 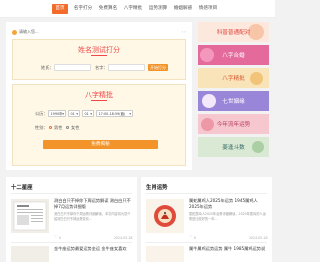 What do you see at coordinates (133, 9) in the screenshot?
I see `nav-item-bazi: 八字精批` at bounding box center [133, 9].